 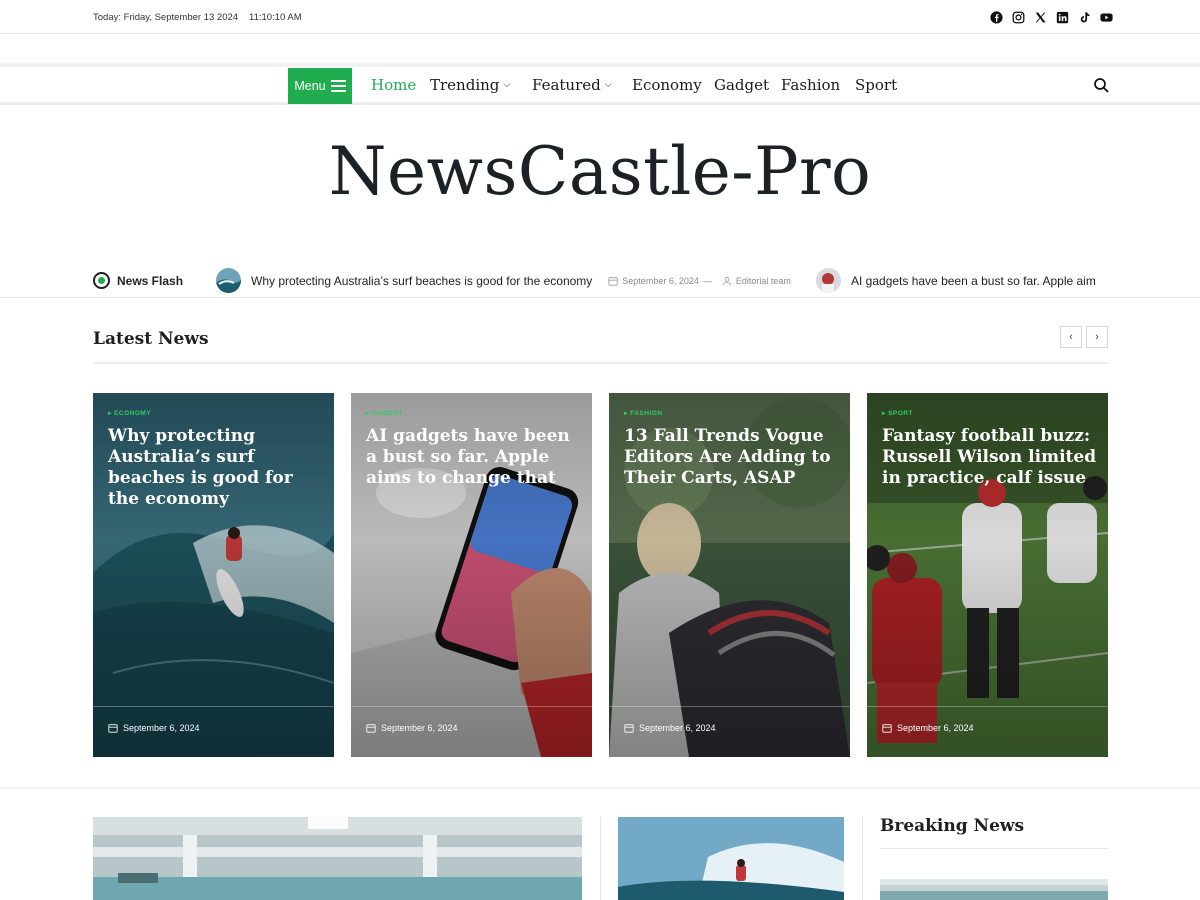 I want to click on card-category: Economy, so click(x=129, y=413).